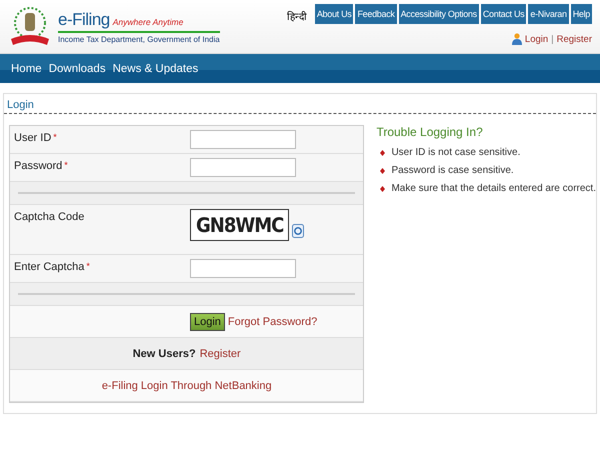 The height and width of the screenshot is (450, 600). I want to click on field-label: Password, so click(38, 166).